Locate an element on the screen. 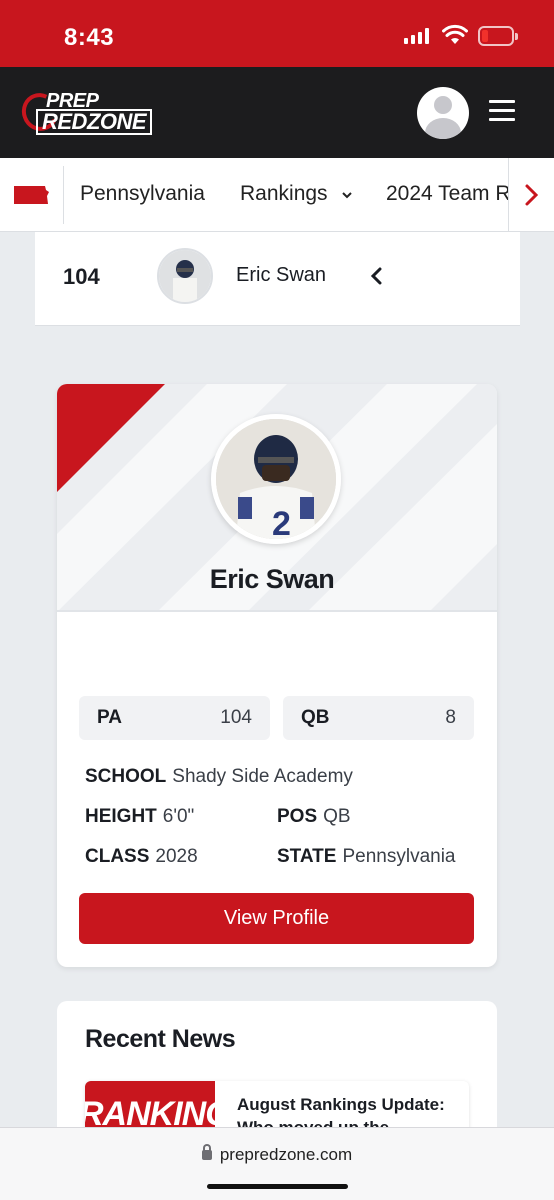 This screenshot has width=554, height=1200. school-label: SCHOOL is located at coordinates (126, 776).